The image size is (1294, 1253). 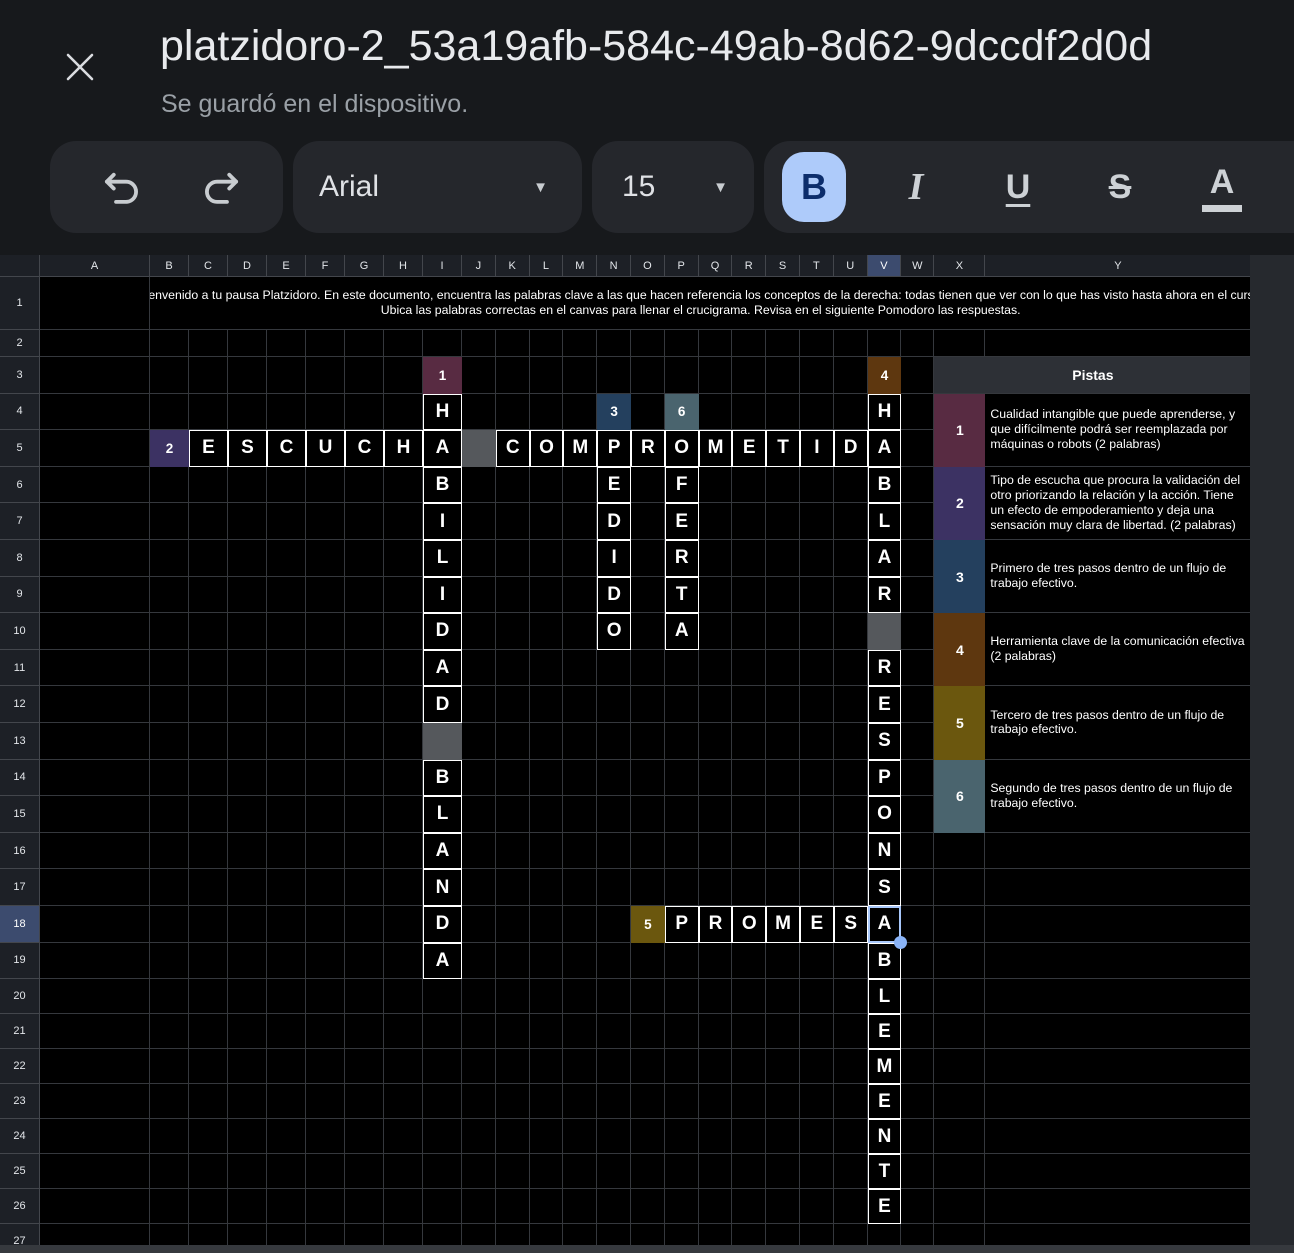 I want to click on cell-D8, so click(x=247, y=558).